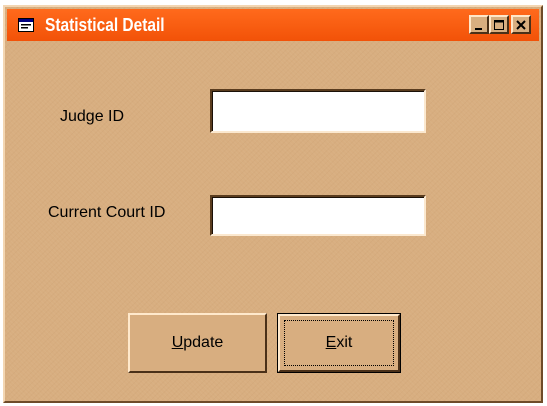  I want to click on update-button-label: Update, so click(198, 343).